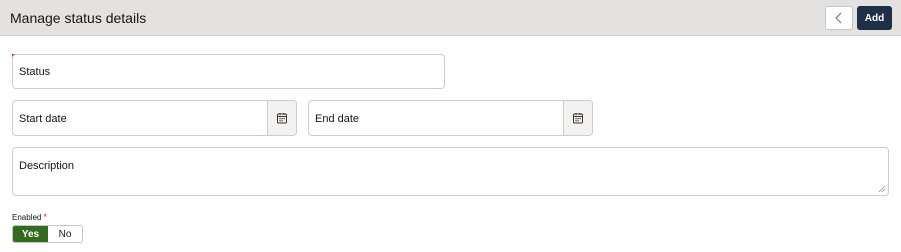 This screenshot has height=252, width=901. What do you see at coordinates (228, 71) in the screenshot?
I see `status-field: Status` at bounding box center [228, 71].